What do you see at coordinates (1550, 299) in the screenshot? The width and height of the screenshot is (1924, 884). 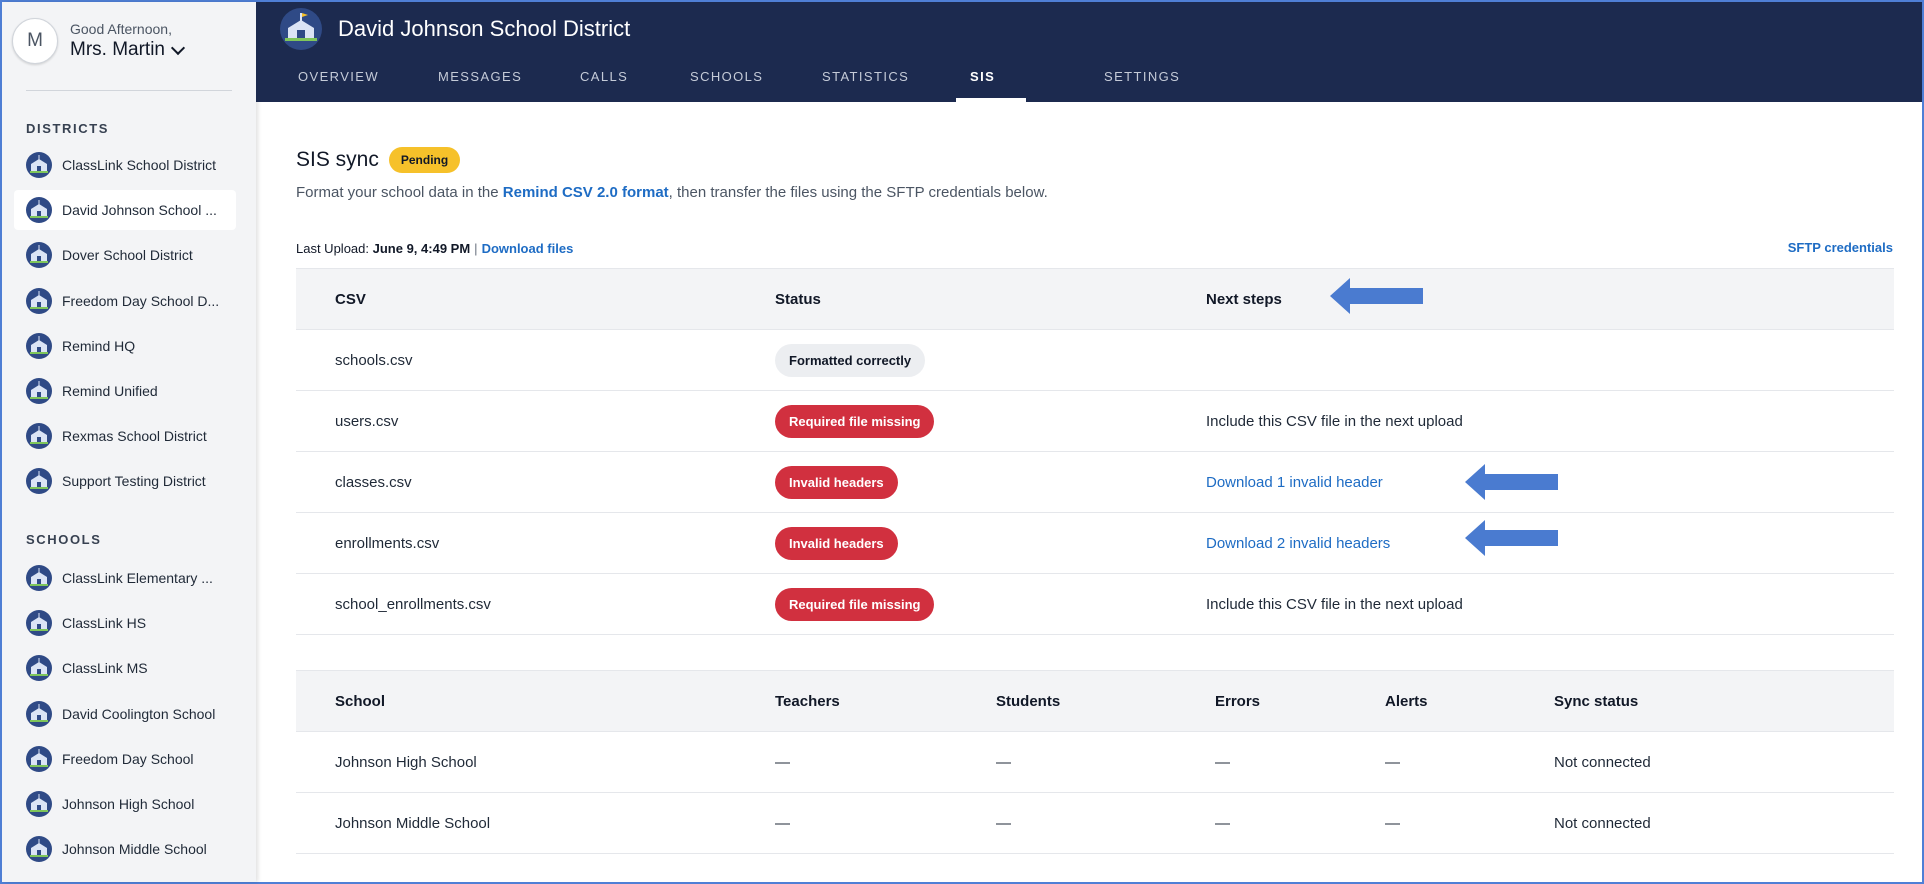 I see `col-header-next-steps: Next steps` at bounding box center [1550, 299].